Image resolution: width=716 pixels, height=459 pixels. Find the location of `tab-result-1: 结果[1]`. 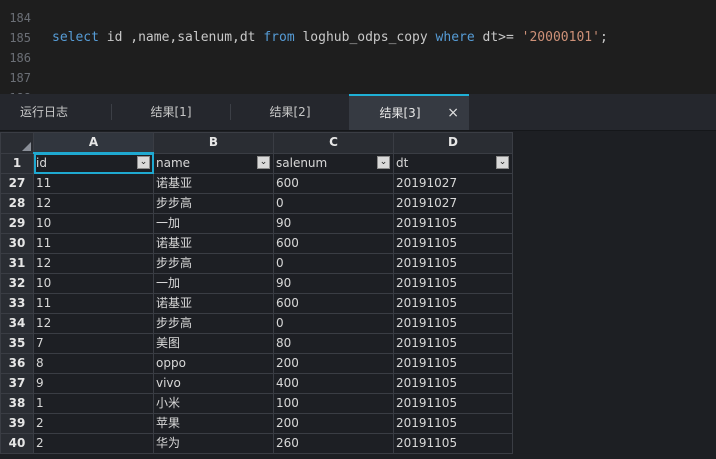

tab-result-1: 结果[1] is located at coordinates (171, 112).